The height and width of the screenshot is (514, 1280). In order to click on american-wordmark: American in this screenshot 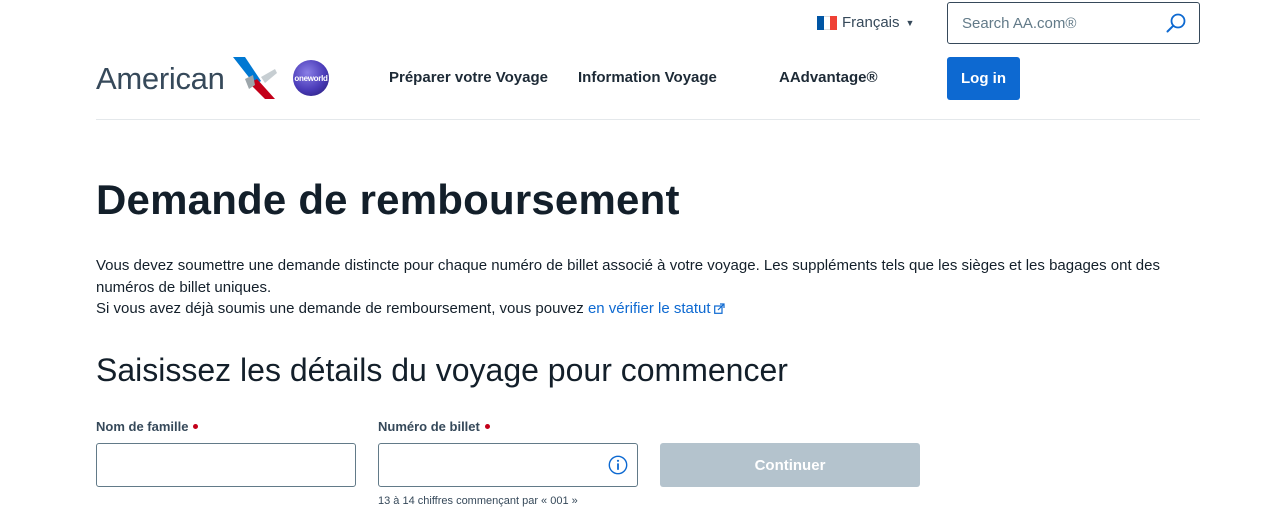, I will do `click(160, 79)`.